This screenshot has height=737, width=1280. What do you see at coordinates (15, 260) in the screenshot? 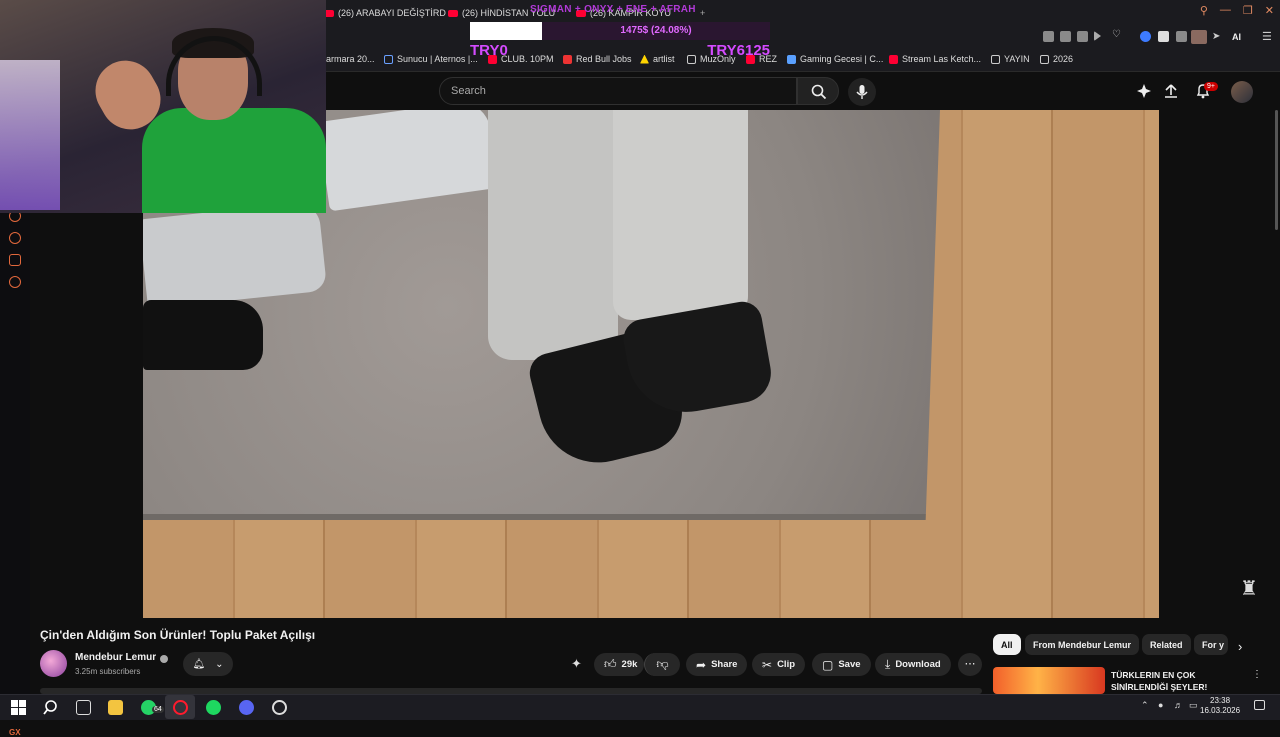
I see `extensions-icon` at bounding box center [15, 260].